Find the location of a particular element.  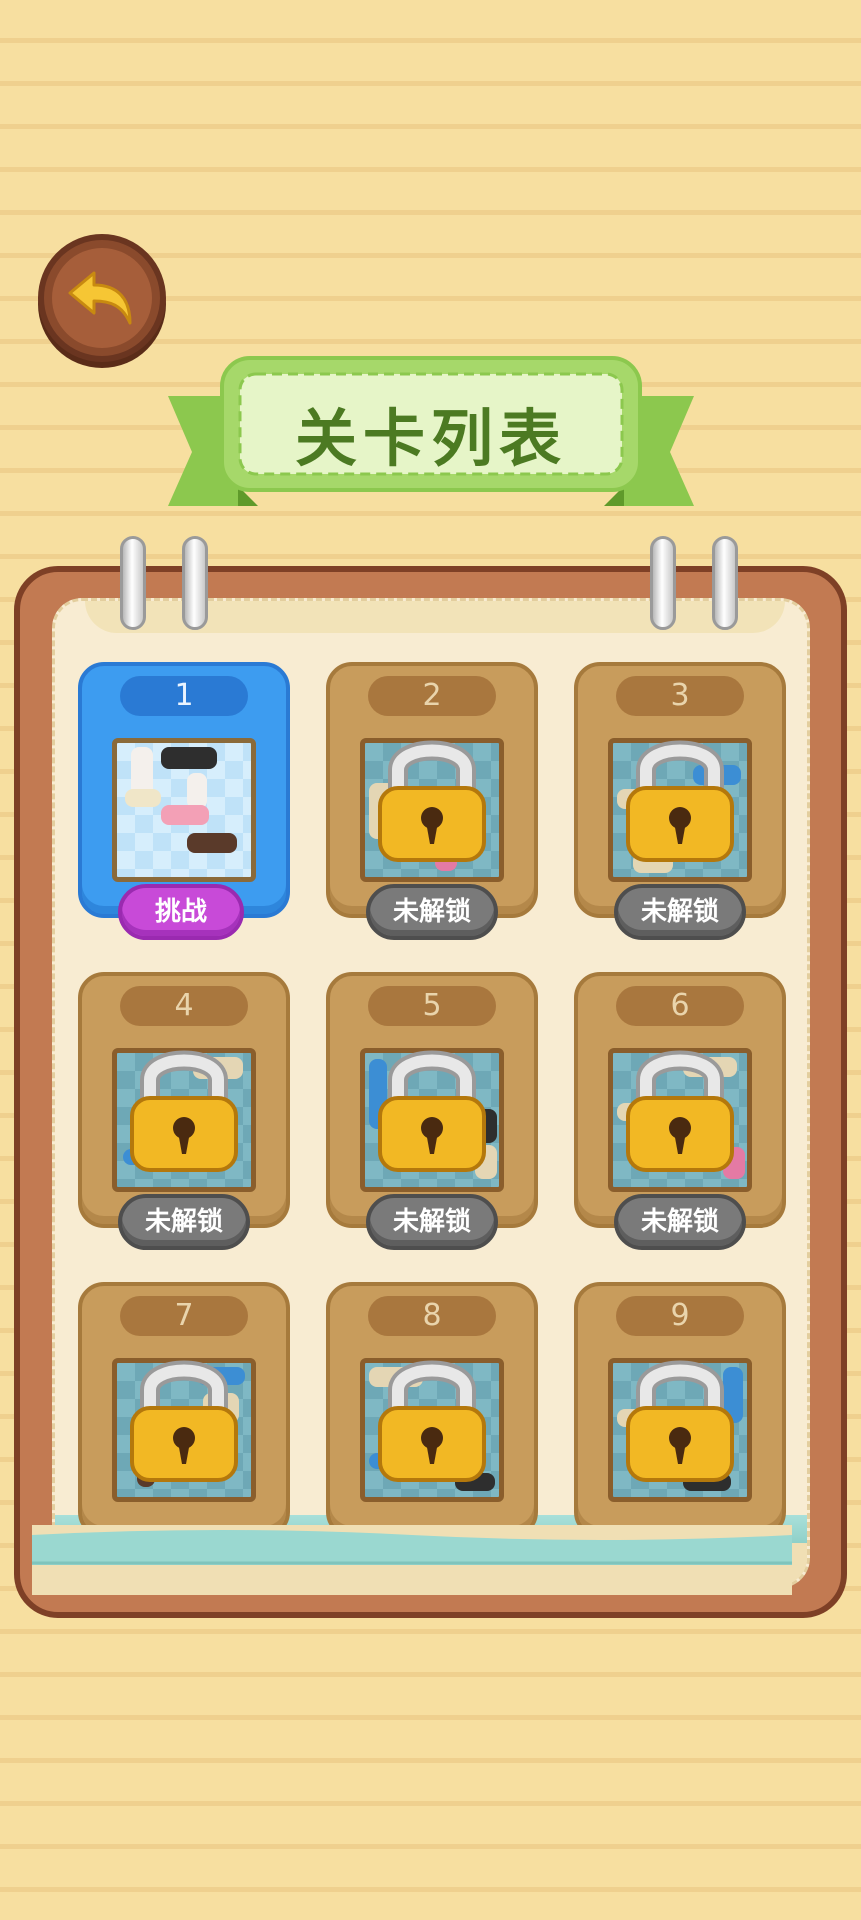

level-card-7: 7 is located at coordinates (184, 1416).